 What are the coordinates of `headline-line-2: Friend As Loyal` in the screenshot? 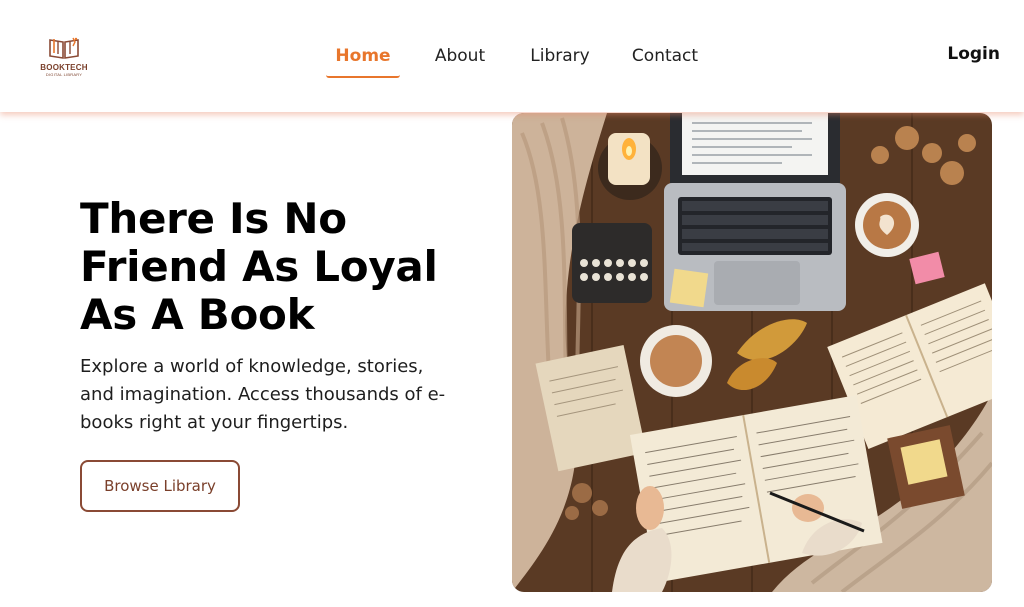 It's located at (259, 266).